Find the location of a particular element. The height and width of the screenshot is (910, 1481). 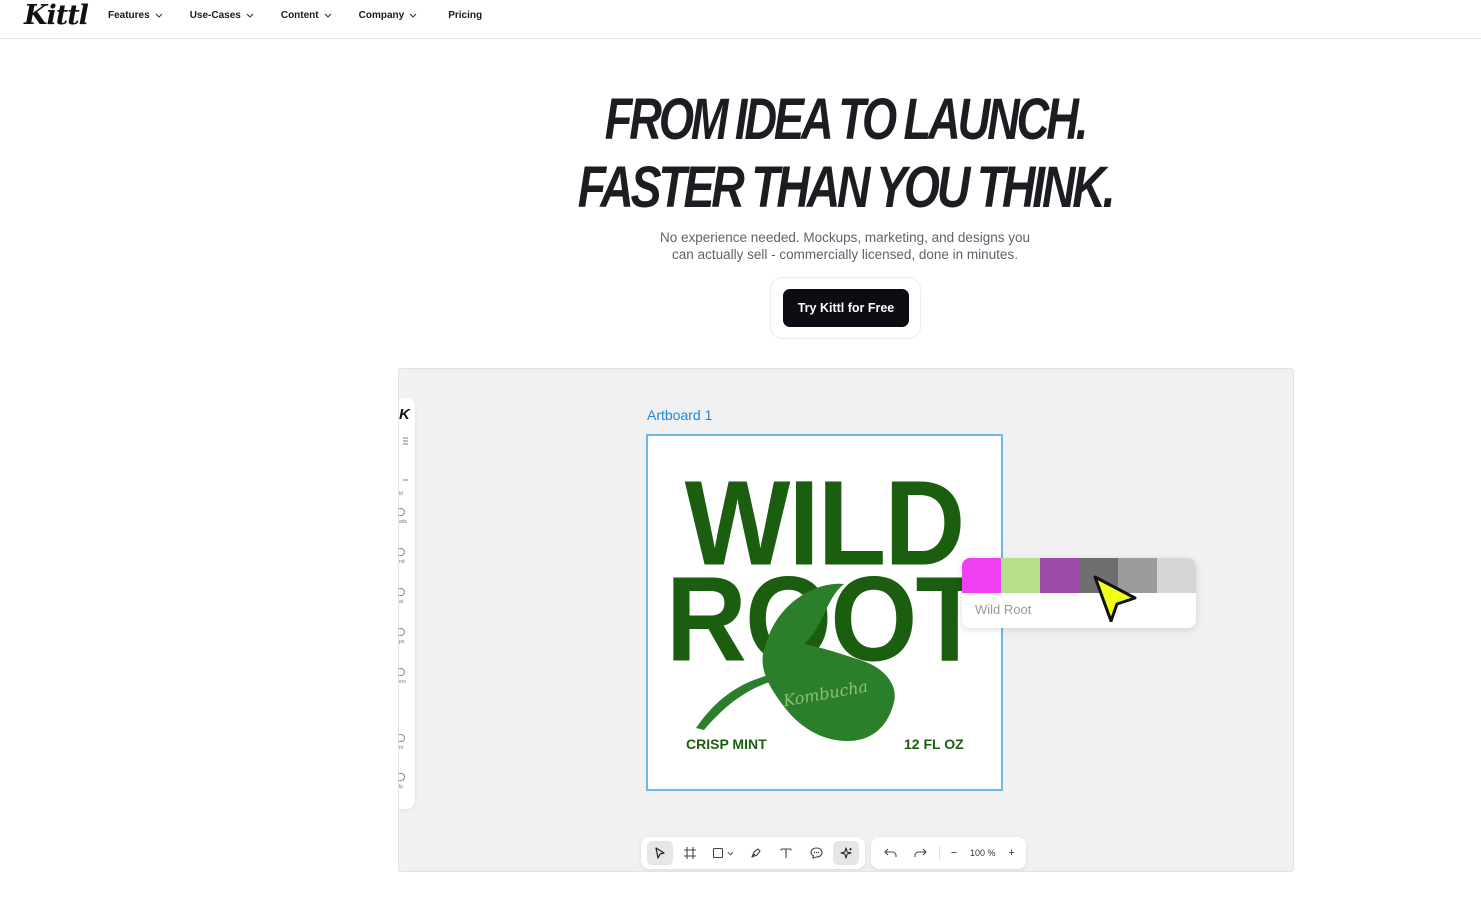

shape-tool is located at coordinates (723, 853).